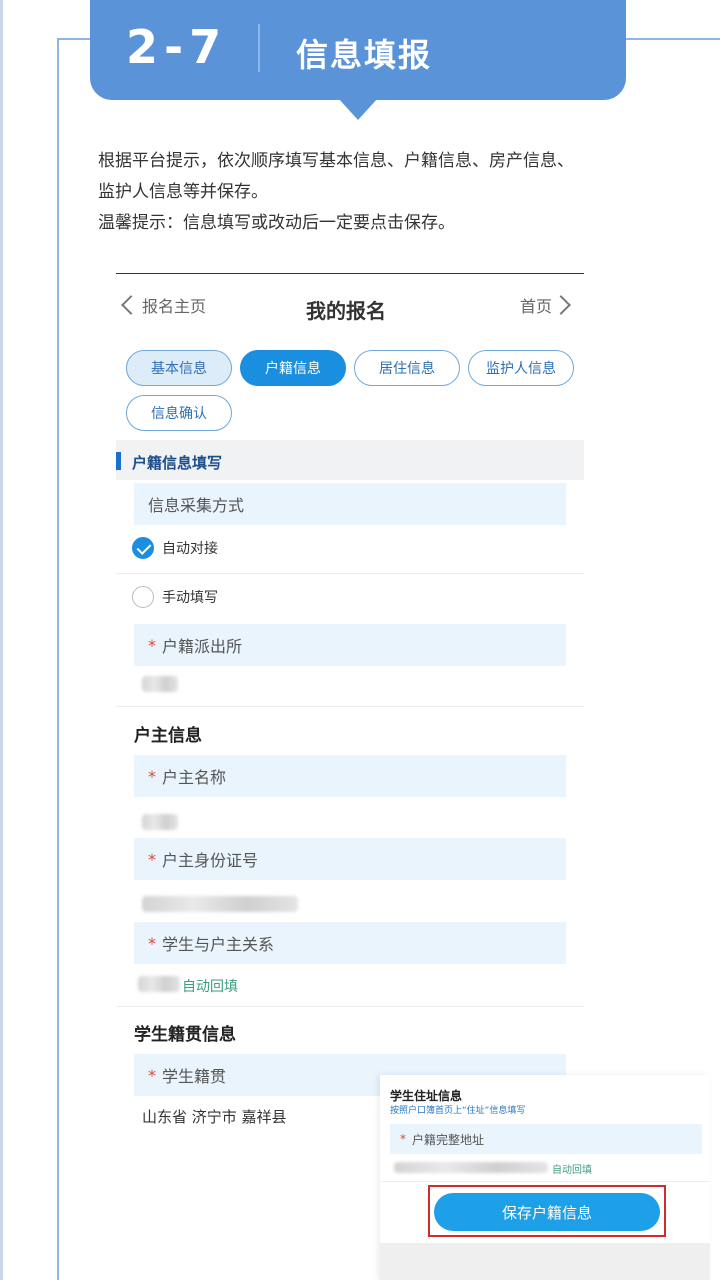 The image size is (720, 1280). I want to click on tab-confirm-info: 信息确认, so click(179, 413).